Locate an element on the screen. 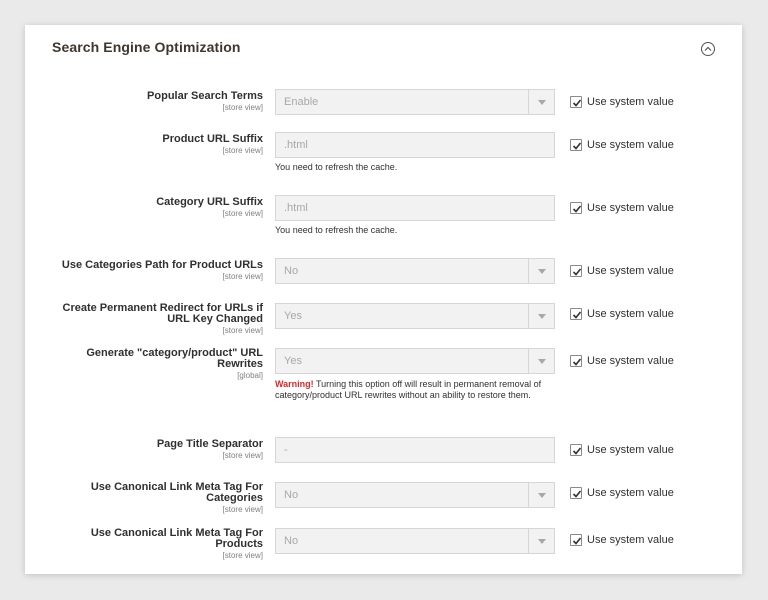 This screenshot has width=768, height=600. field-label: Popular Search Terms [store view] is located at coordinates (153, 102).